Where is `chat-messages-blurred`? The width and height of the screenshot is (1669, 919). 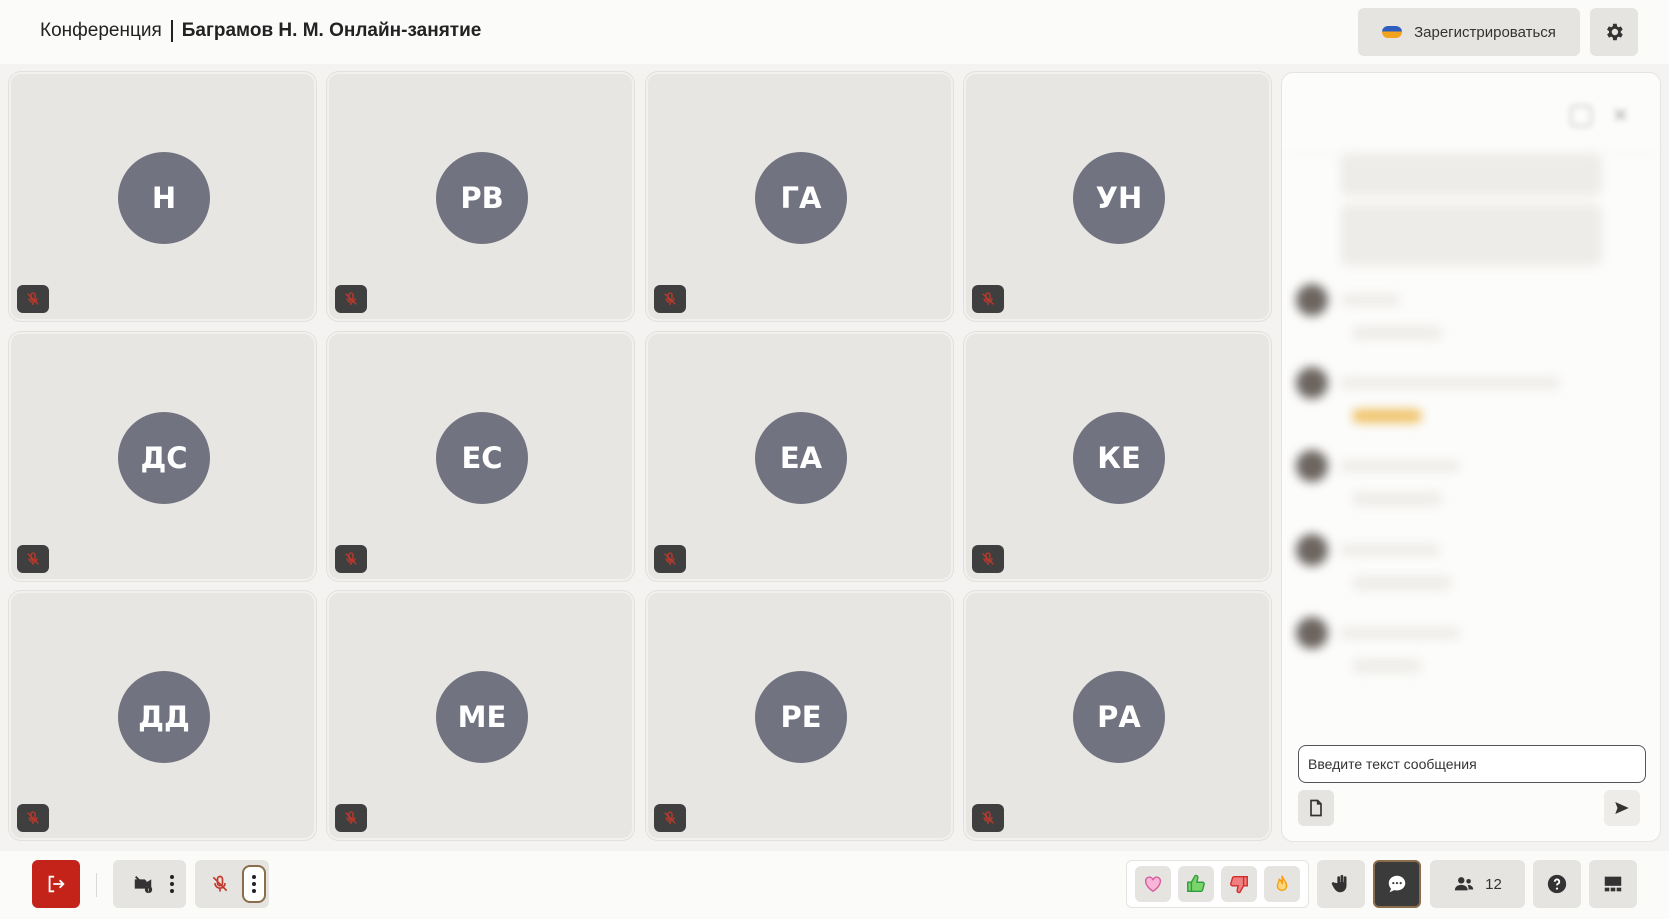 chat-messages-blurred is located at coordinates (1471, 438).